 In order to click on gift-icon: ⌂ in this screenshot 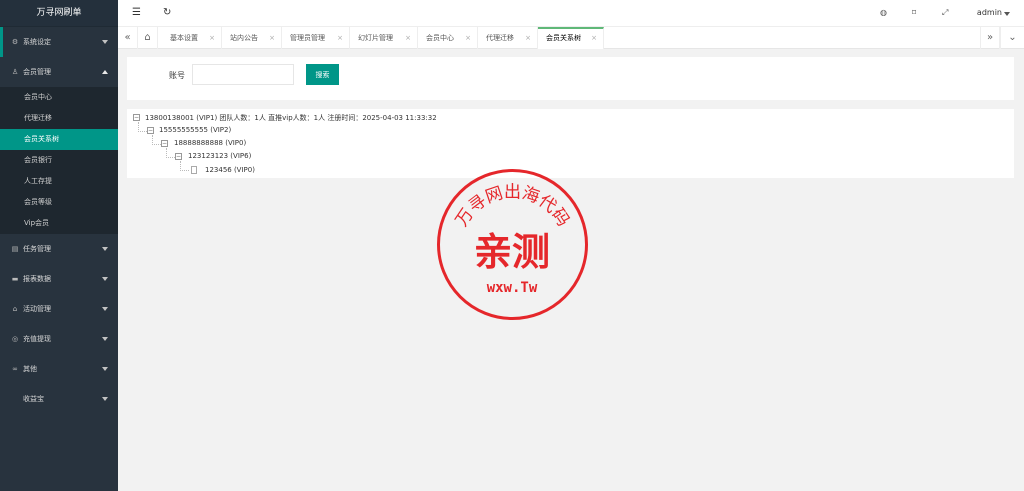, I will do `click(15, 309)`.